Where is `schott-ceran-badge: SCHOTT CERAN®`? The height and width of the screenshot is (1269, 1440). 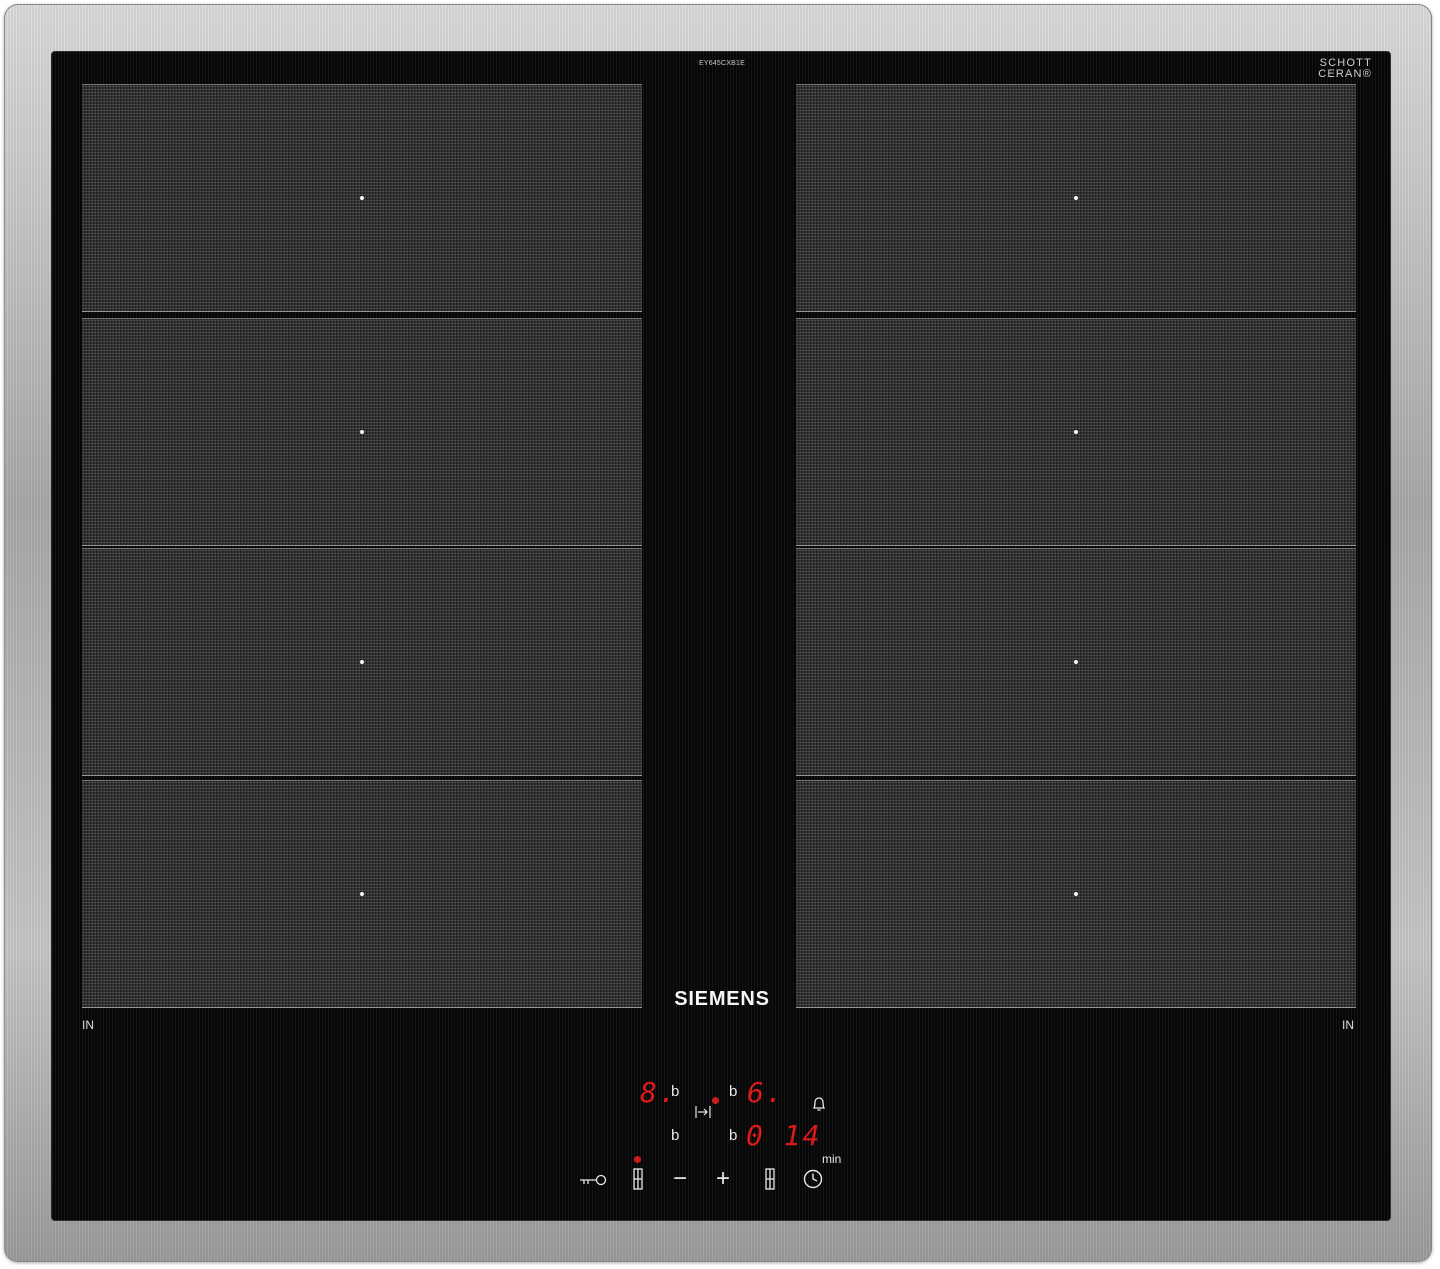
schott-ceran-badge: SCHOTT CERAN® is located at coordinates (1327, 69).